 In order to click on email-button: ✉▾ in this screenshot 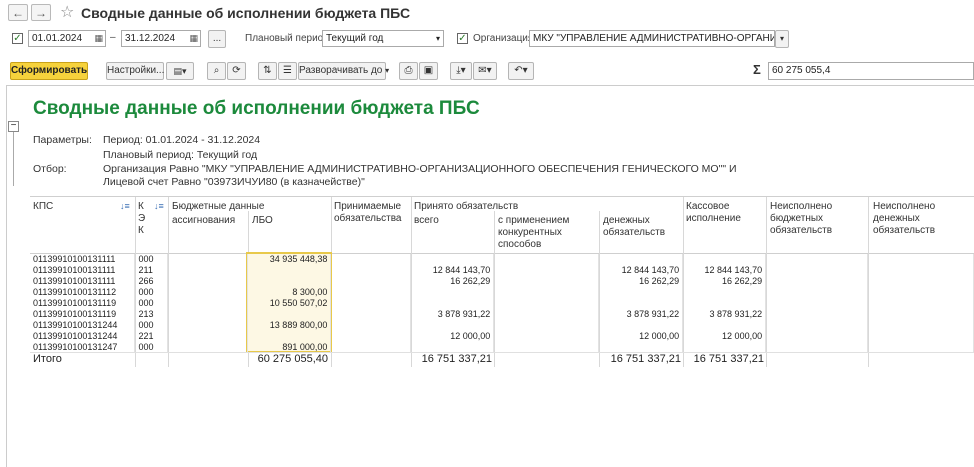, I will do `click(485, 71)`.